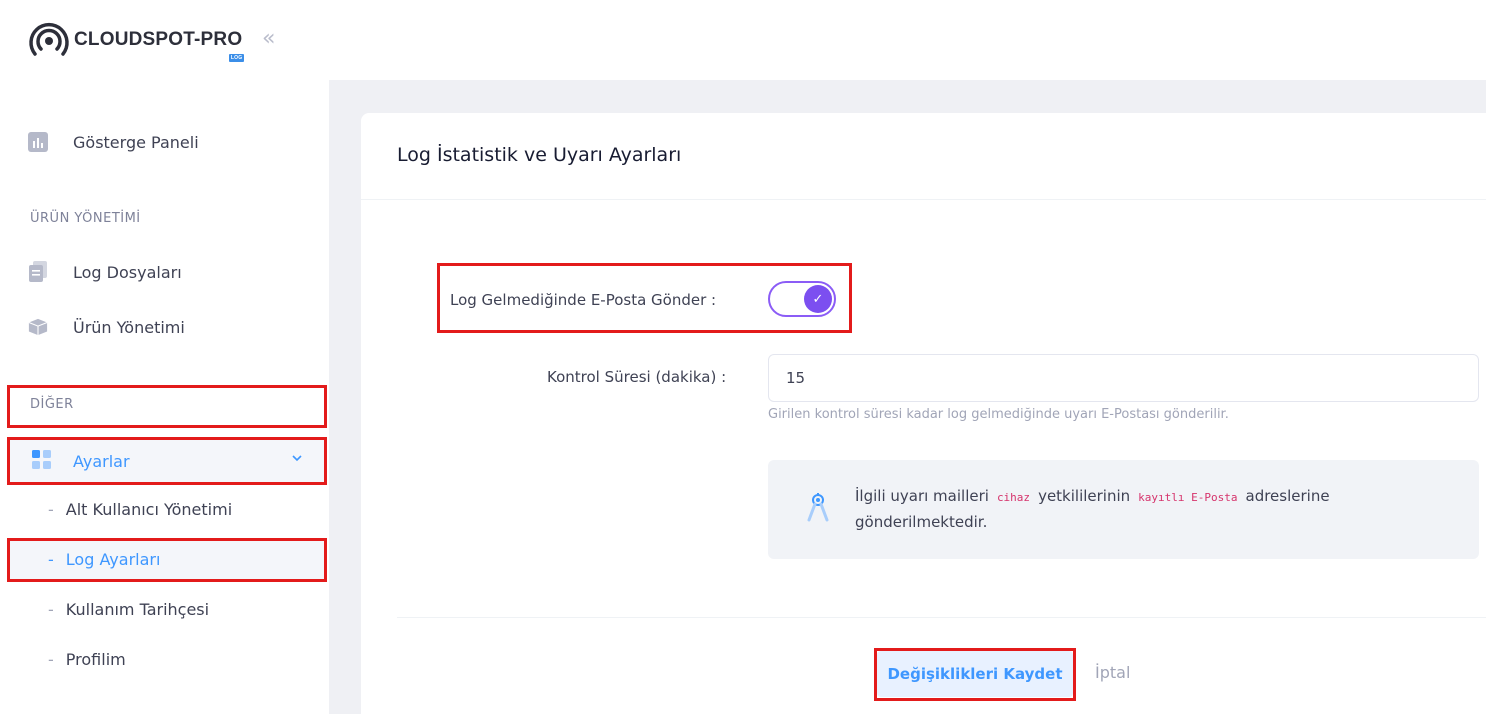 The width and height of the screenshot is (1486, 714). I want to click on chart-bar-icon, so click(38, 142).